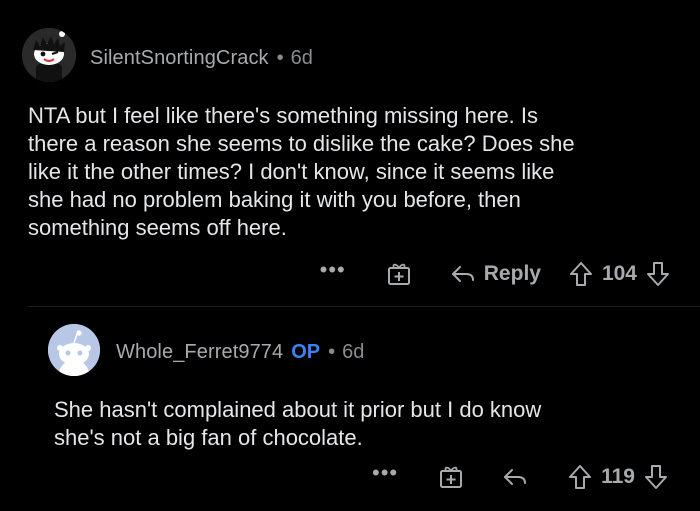 The image size is (700, 511). I want to click on reply-button: Reply, so click(495, 274).